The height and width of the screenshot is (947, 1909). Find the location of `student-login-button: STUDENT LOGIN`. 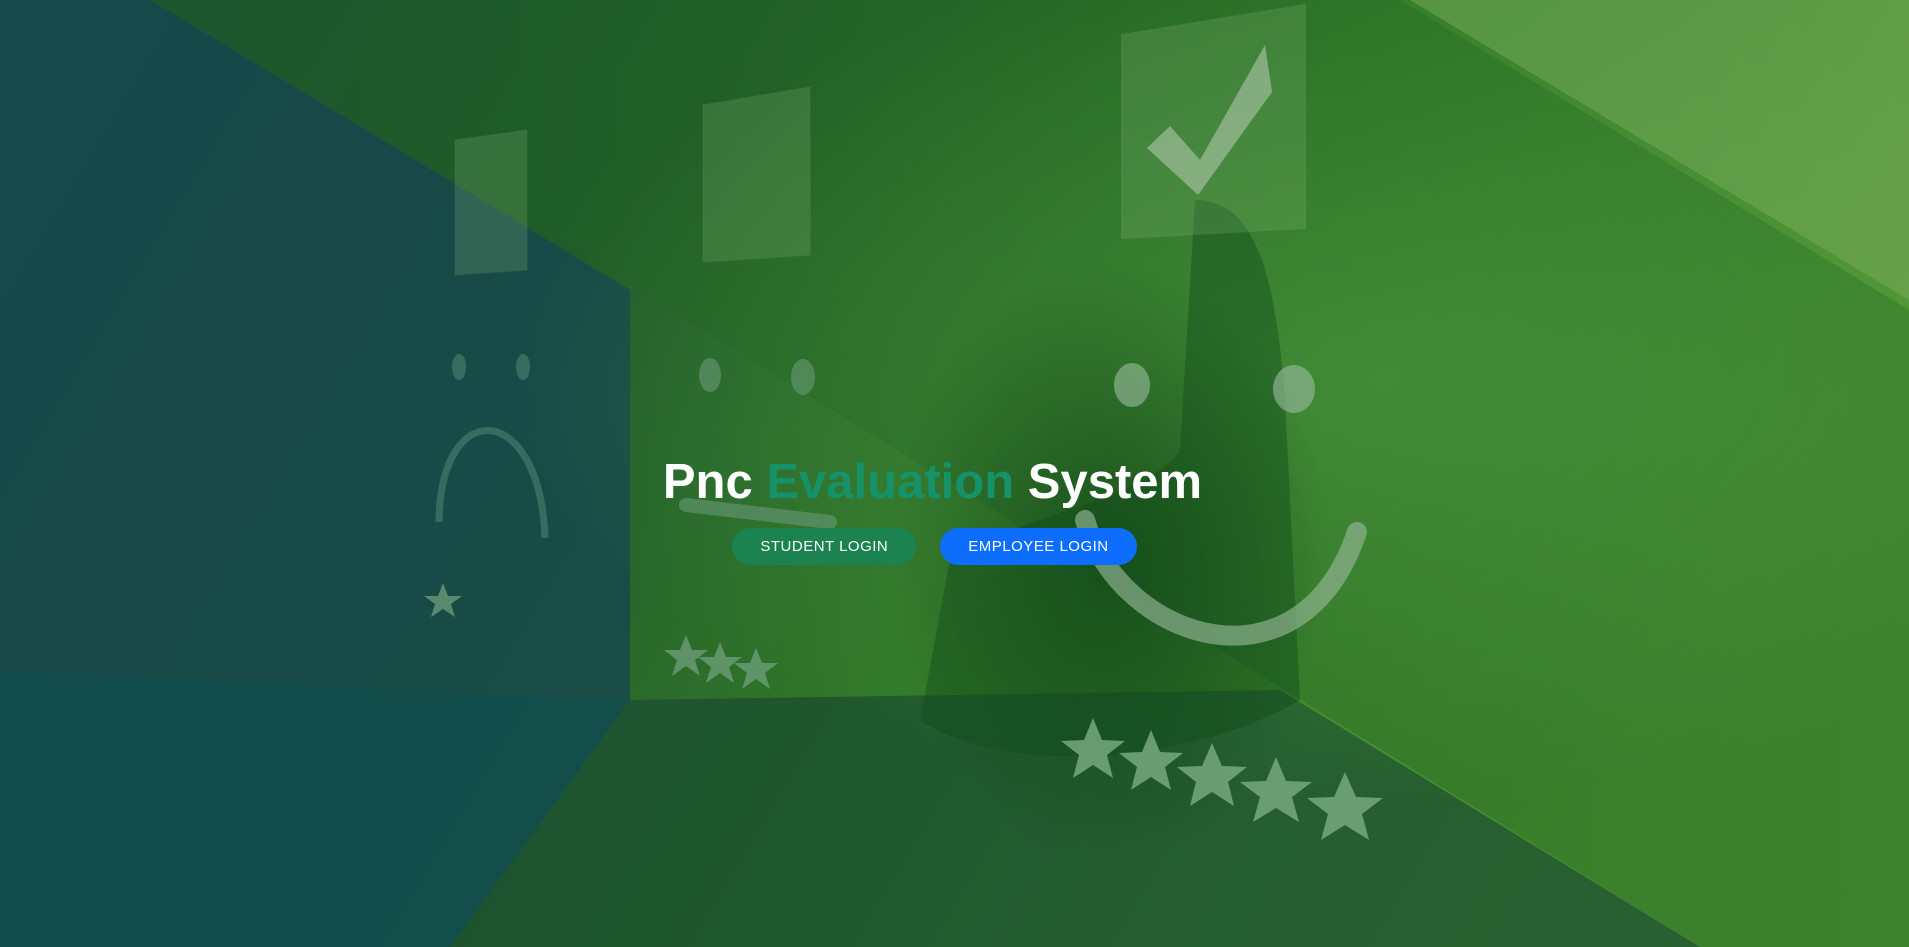

student-login-button: STUDENT LOGIN is located at coordinates (824, 546).